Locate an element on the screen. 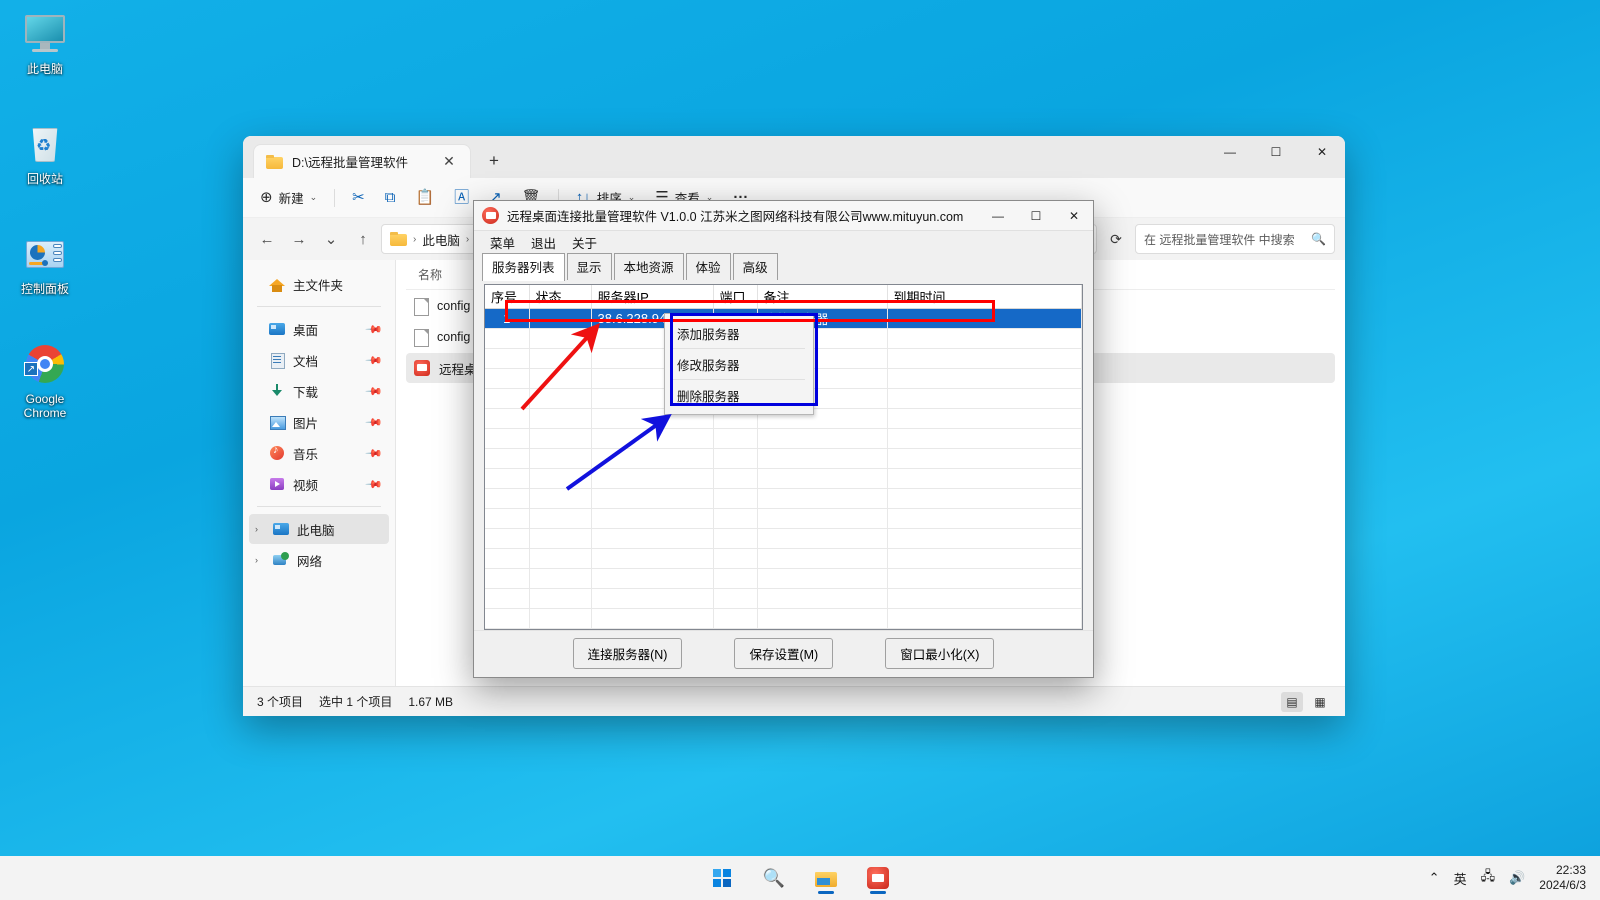  sidebar-item-this-pc: › 此电脑 is located at coordinates (319, 529).